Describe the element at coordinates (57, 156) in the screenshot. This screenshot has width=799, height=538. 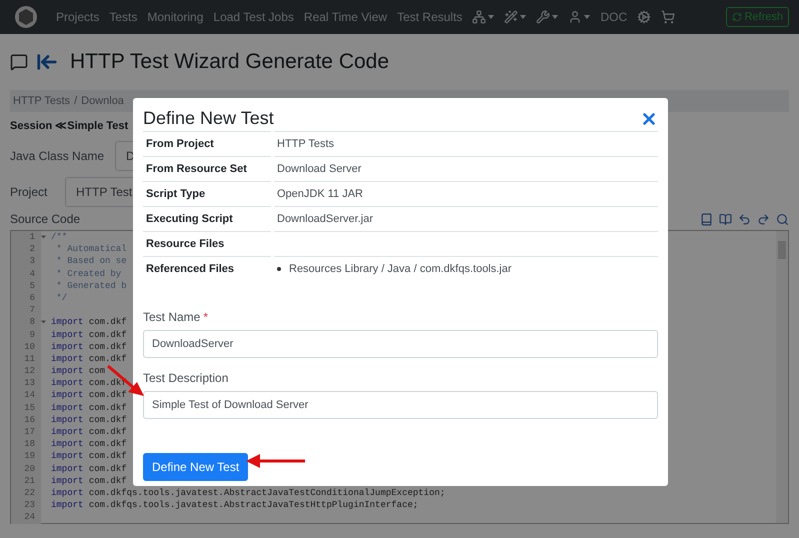
I see `field-label: Java Class Name` at that location.